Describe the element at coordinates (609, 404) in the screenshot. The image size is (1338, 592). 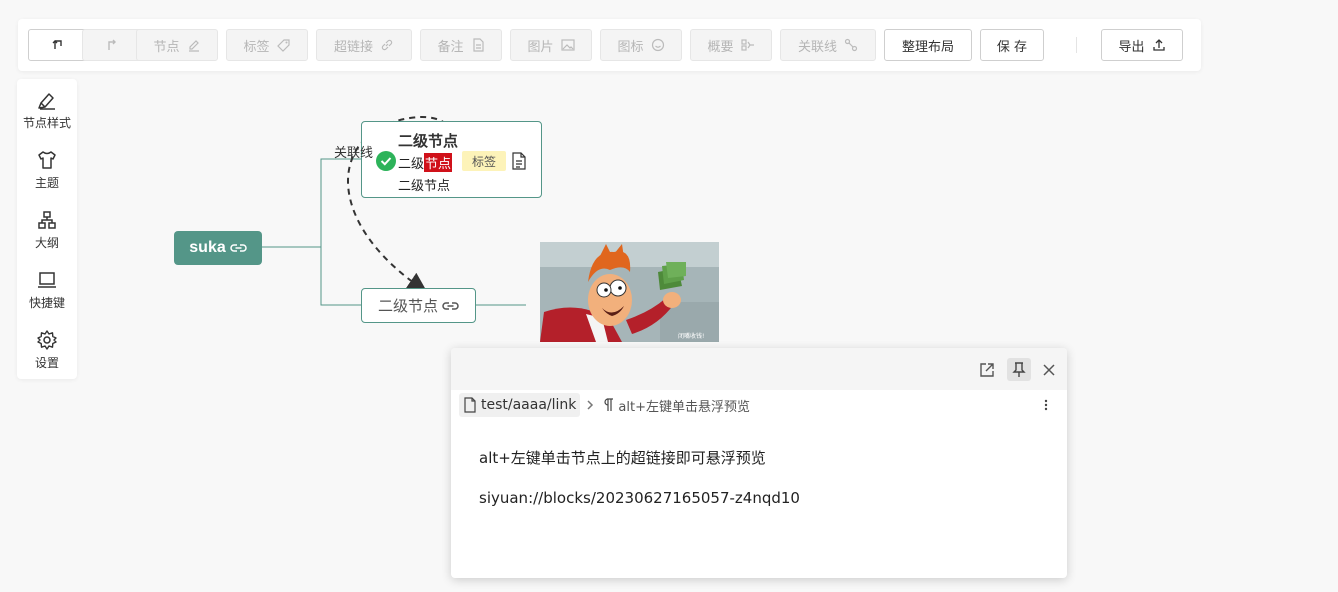
I see `paragraph-icon` at that location.